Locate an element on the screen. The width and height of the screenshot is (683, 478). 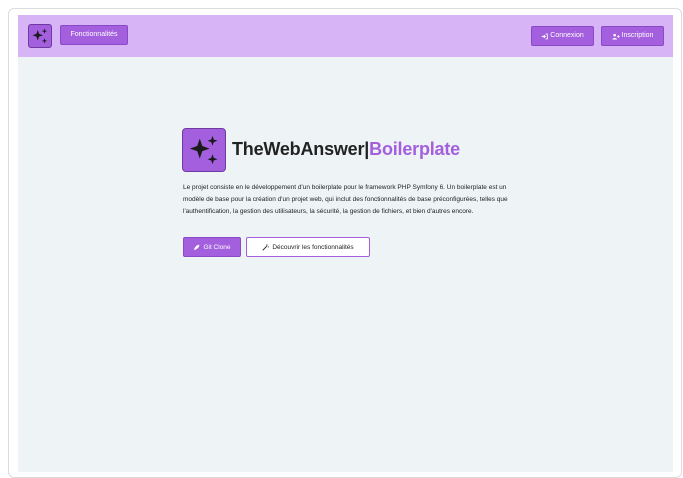
features-nav-label: Fonctionnalités is located at coordinates (94, 34).